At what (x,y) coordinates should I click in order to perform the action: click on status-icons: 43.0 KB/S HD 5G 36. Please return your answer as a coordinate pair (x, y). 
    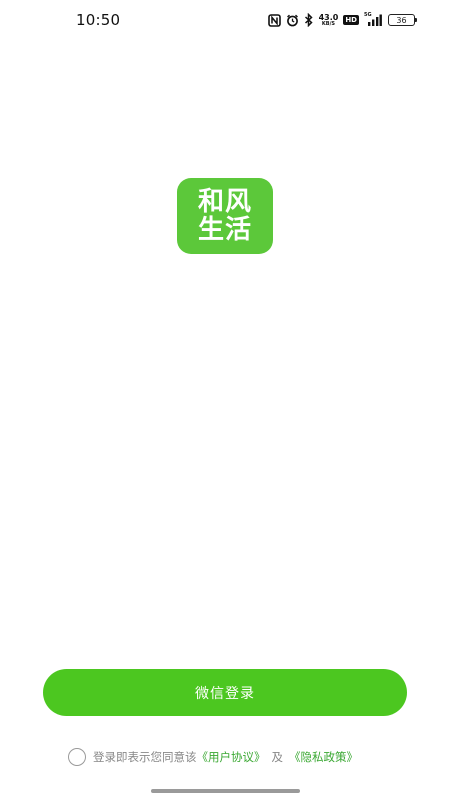
    Looking at the image, I should click on (342, 20).